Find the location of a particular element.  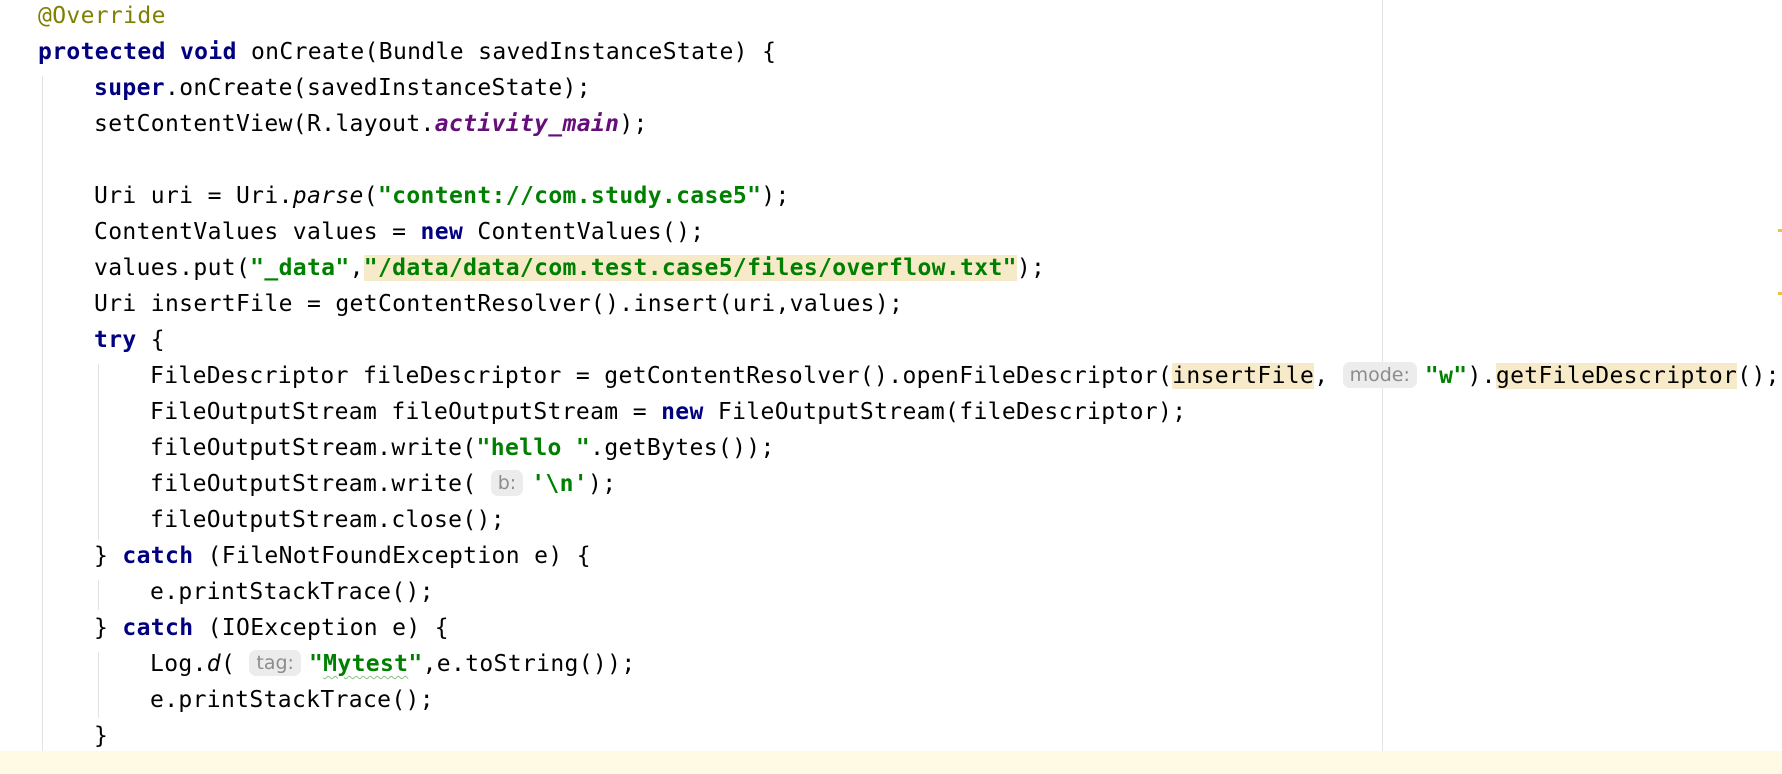

code-line-15: fileOutputStream.close(); is located at coordinates (891, 520).